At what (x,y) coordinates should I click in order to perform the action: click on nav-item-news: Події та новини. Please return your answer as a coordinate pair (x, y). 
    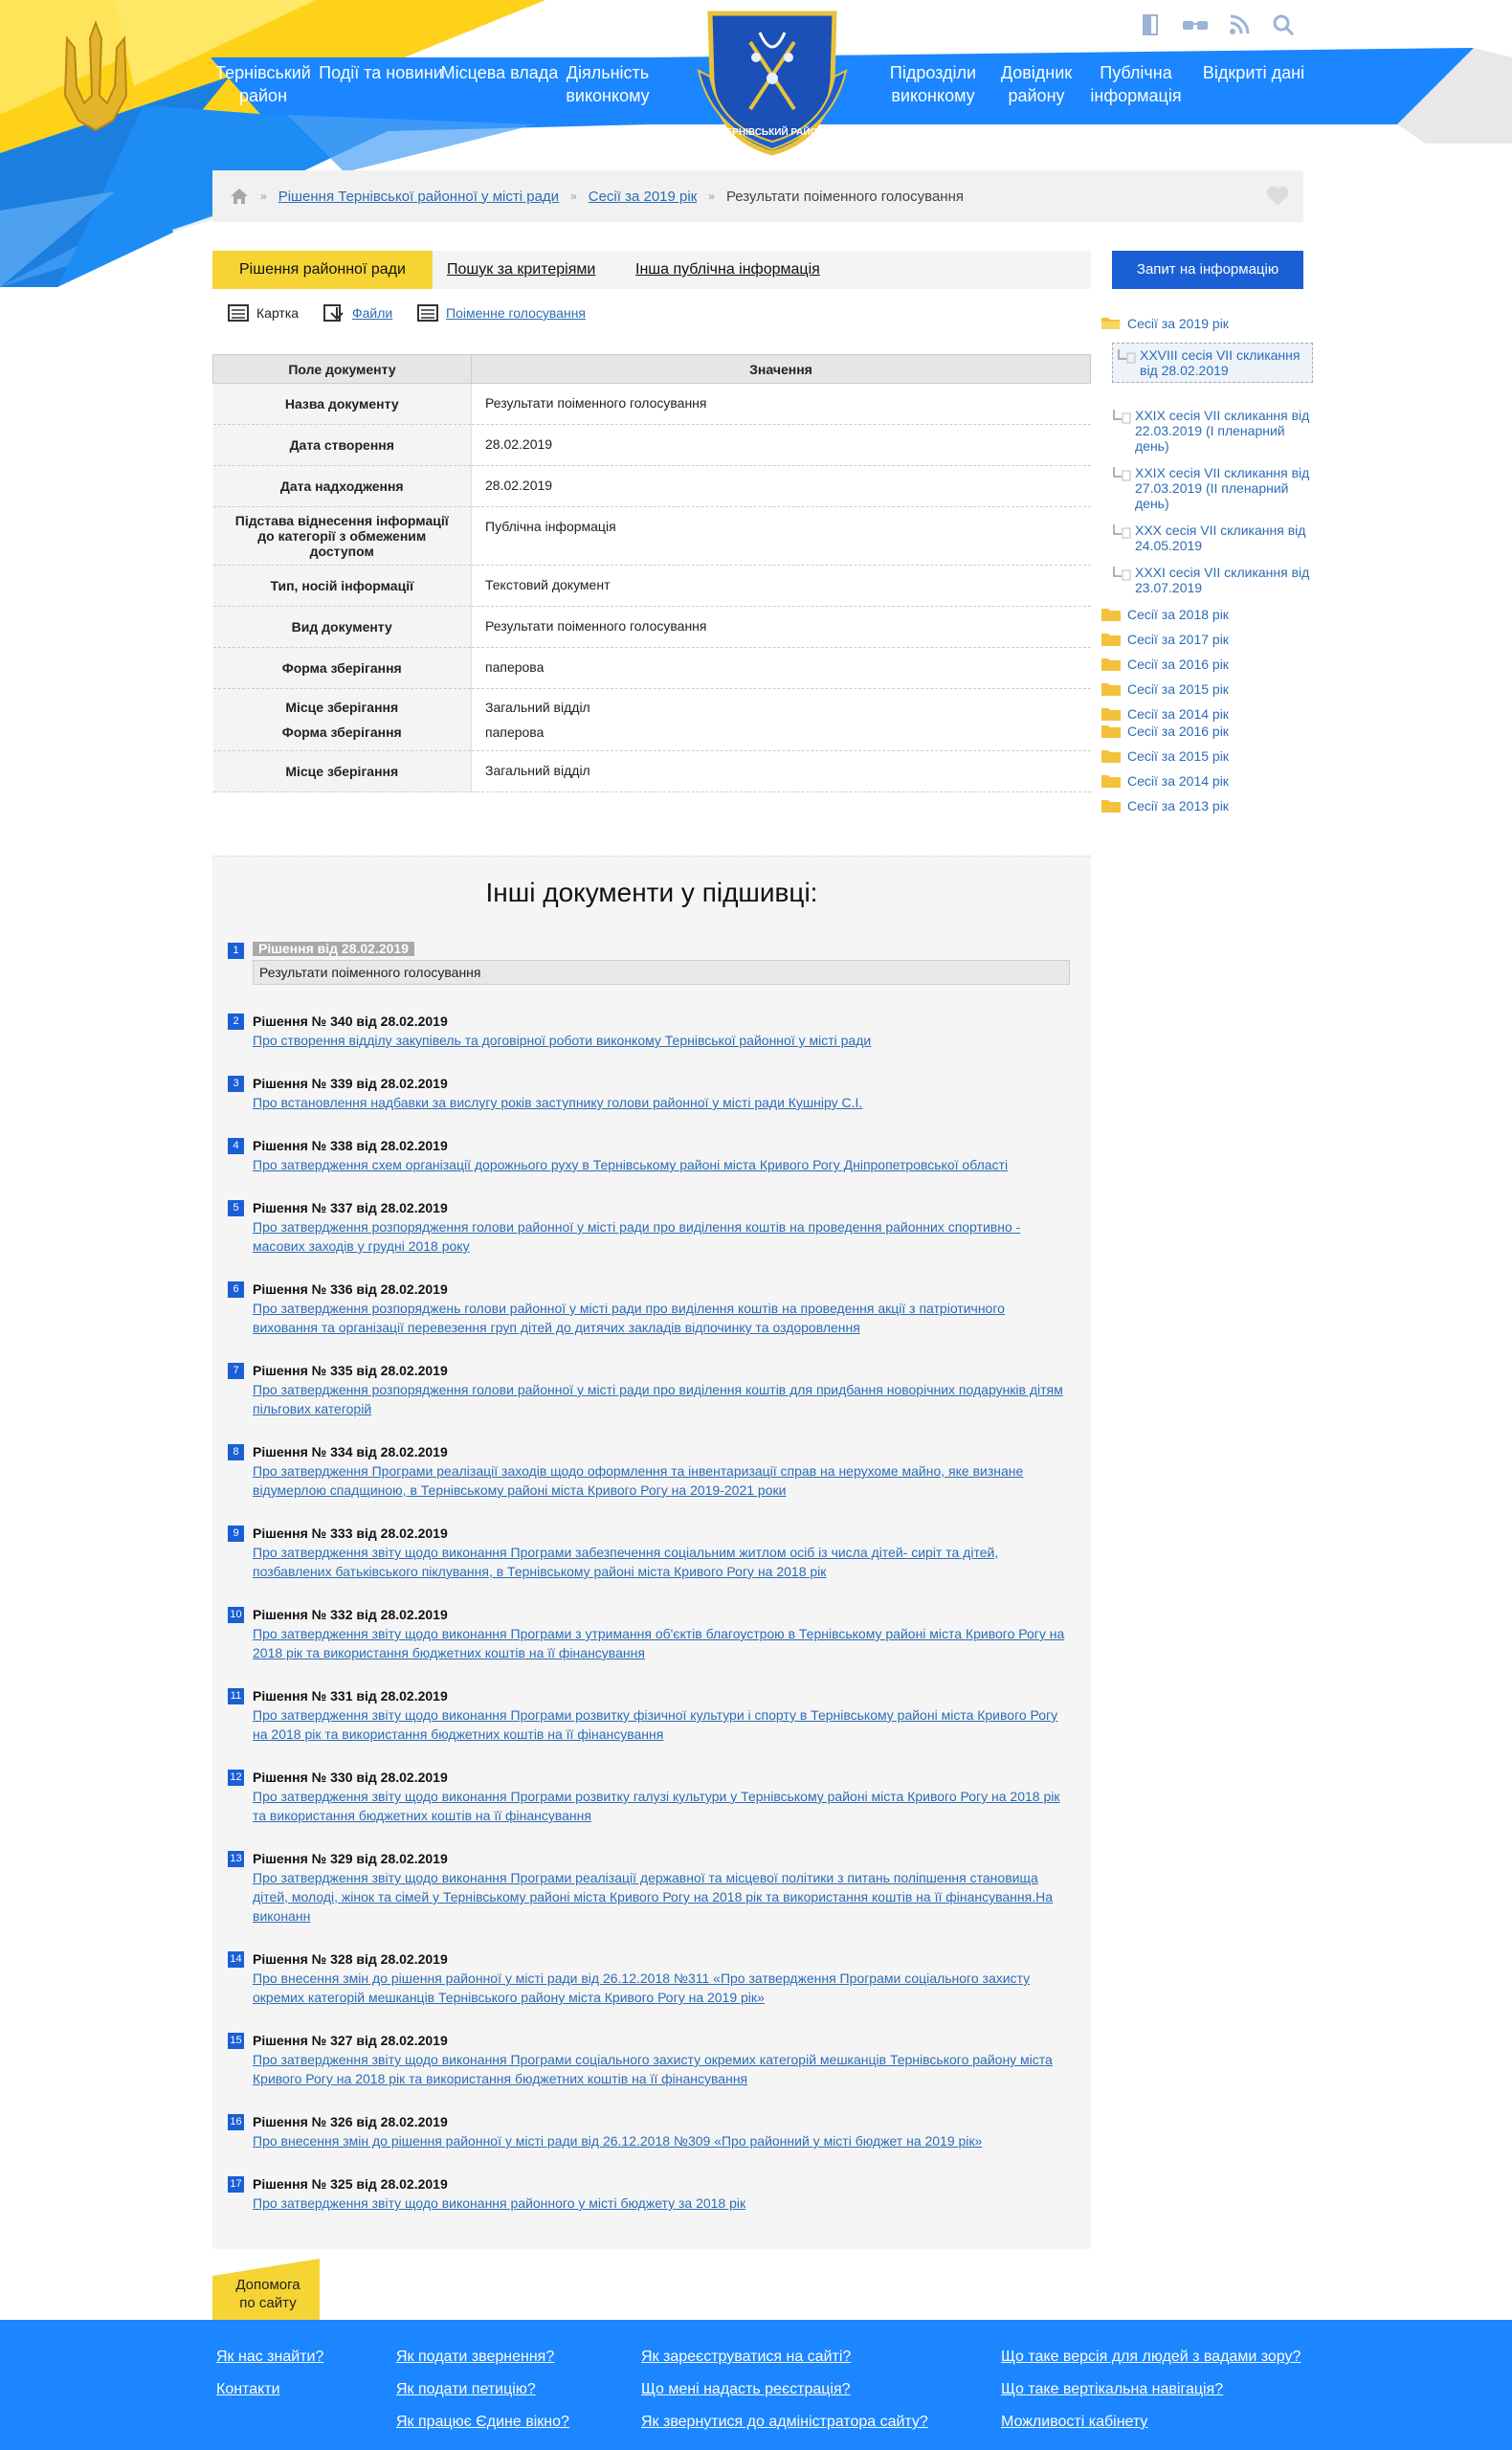
    Looking at the image, I should click on (381, 73).